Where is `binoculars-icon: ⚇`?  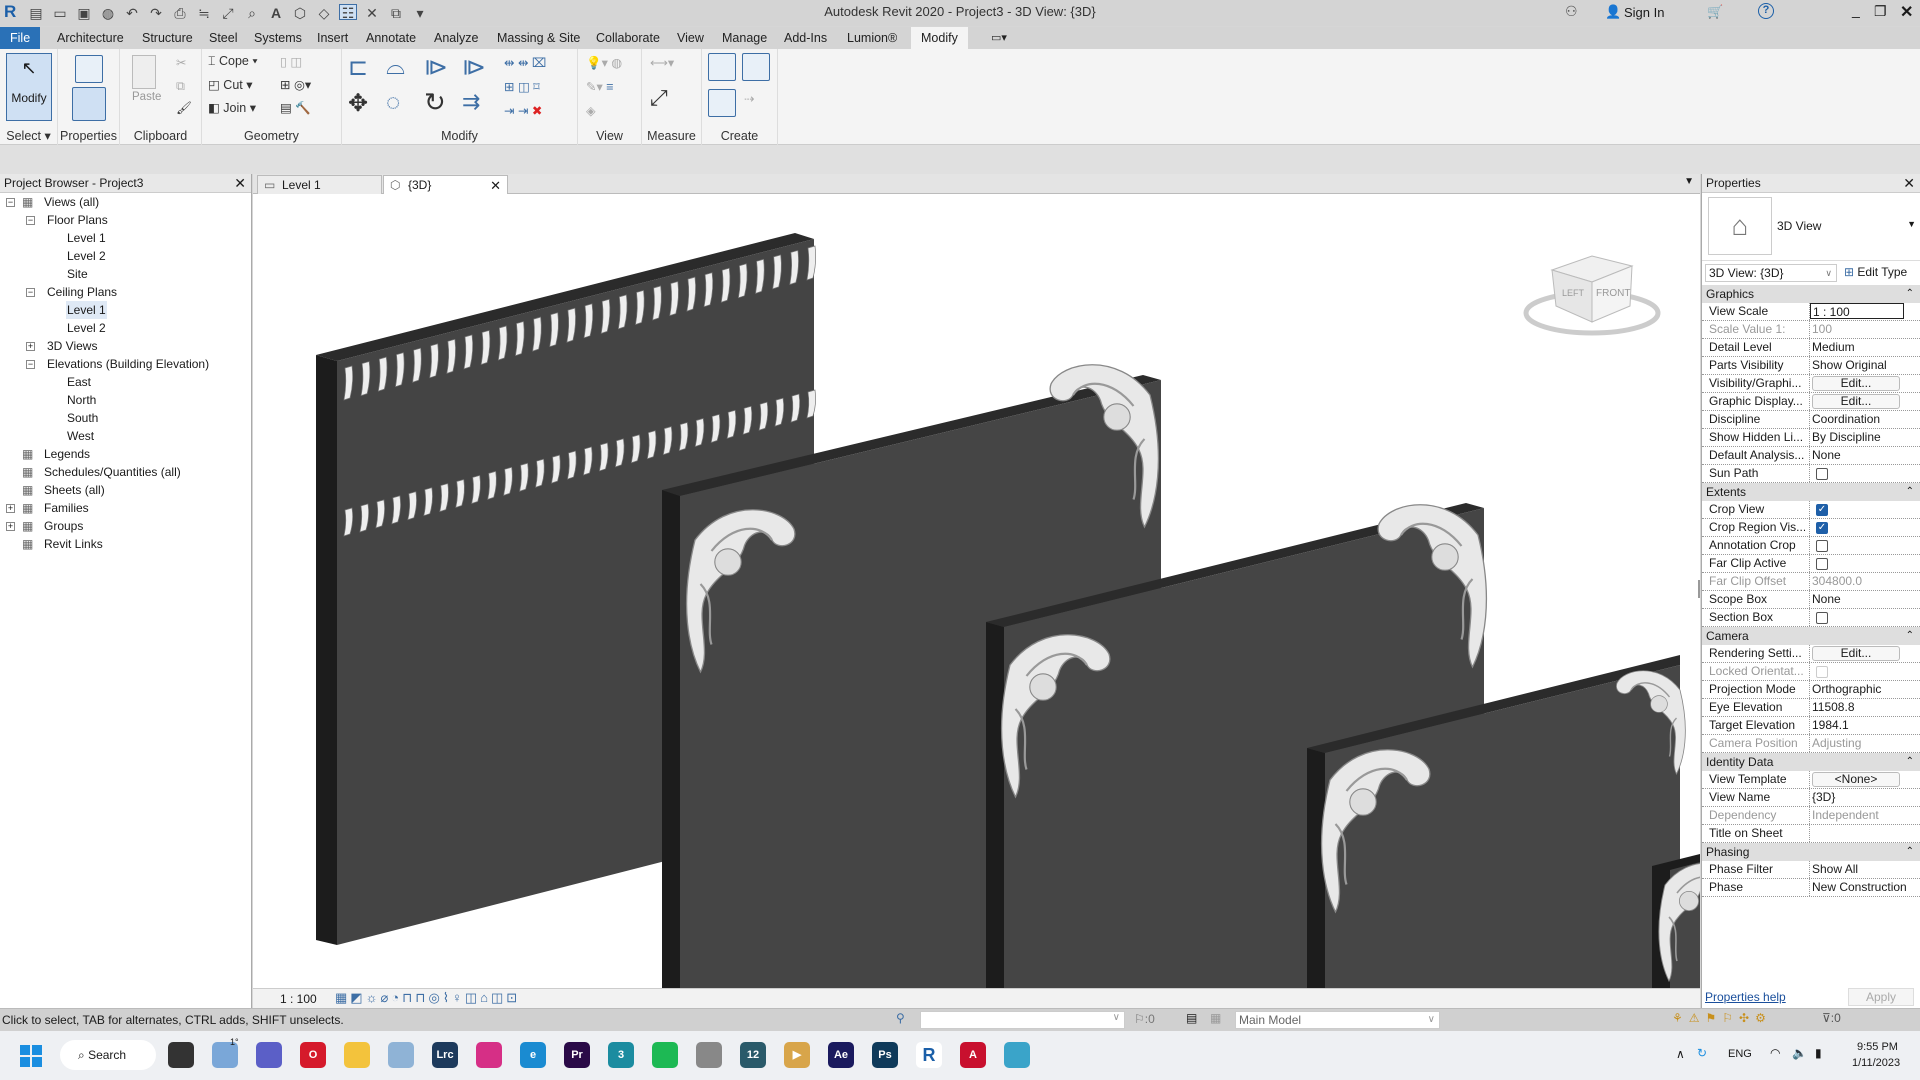 binoculars-icon: ⚇ is located at coordinates (1571, 11).